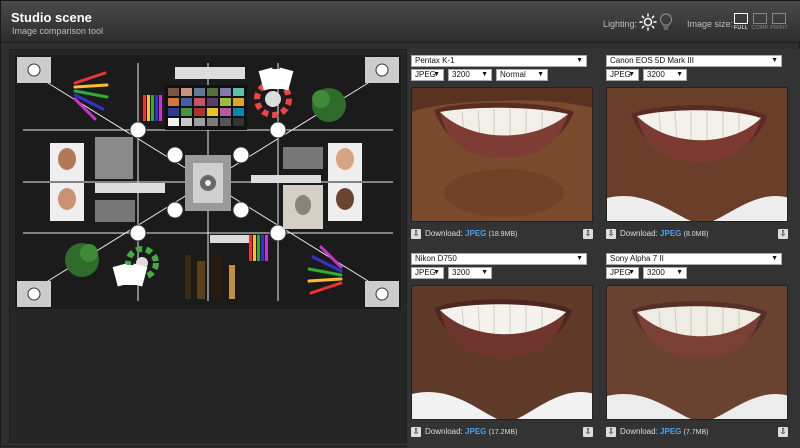 This screenshot has height=448, width=800. I want to click on camera-select-value: Nikon D750, so click(436, 258).